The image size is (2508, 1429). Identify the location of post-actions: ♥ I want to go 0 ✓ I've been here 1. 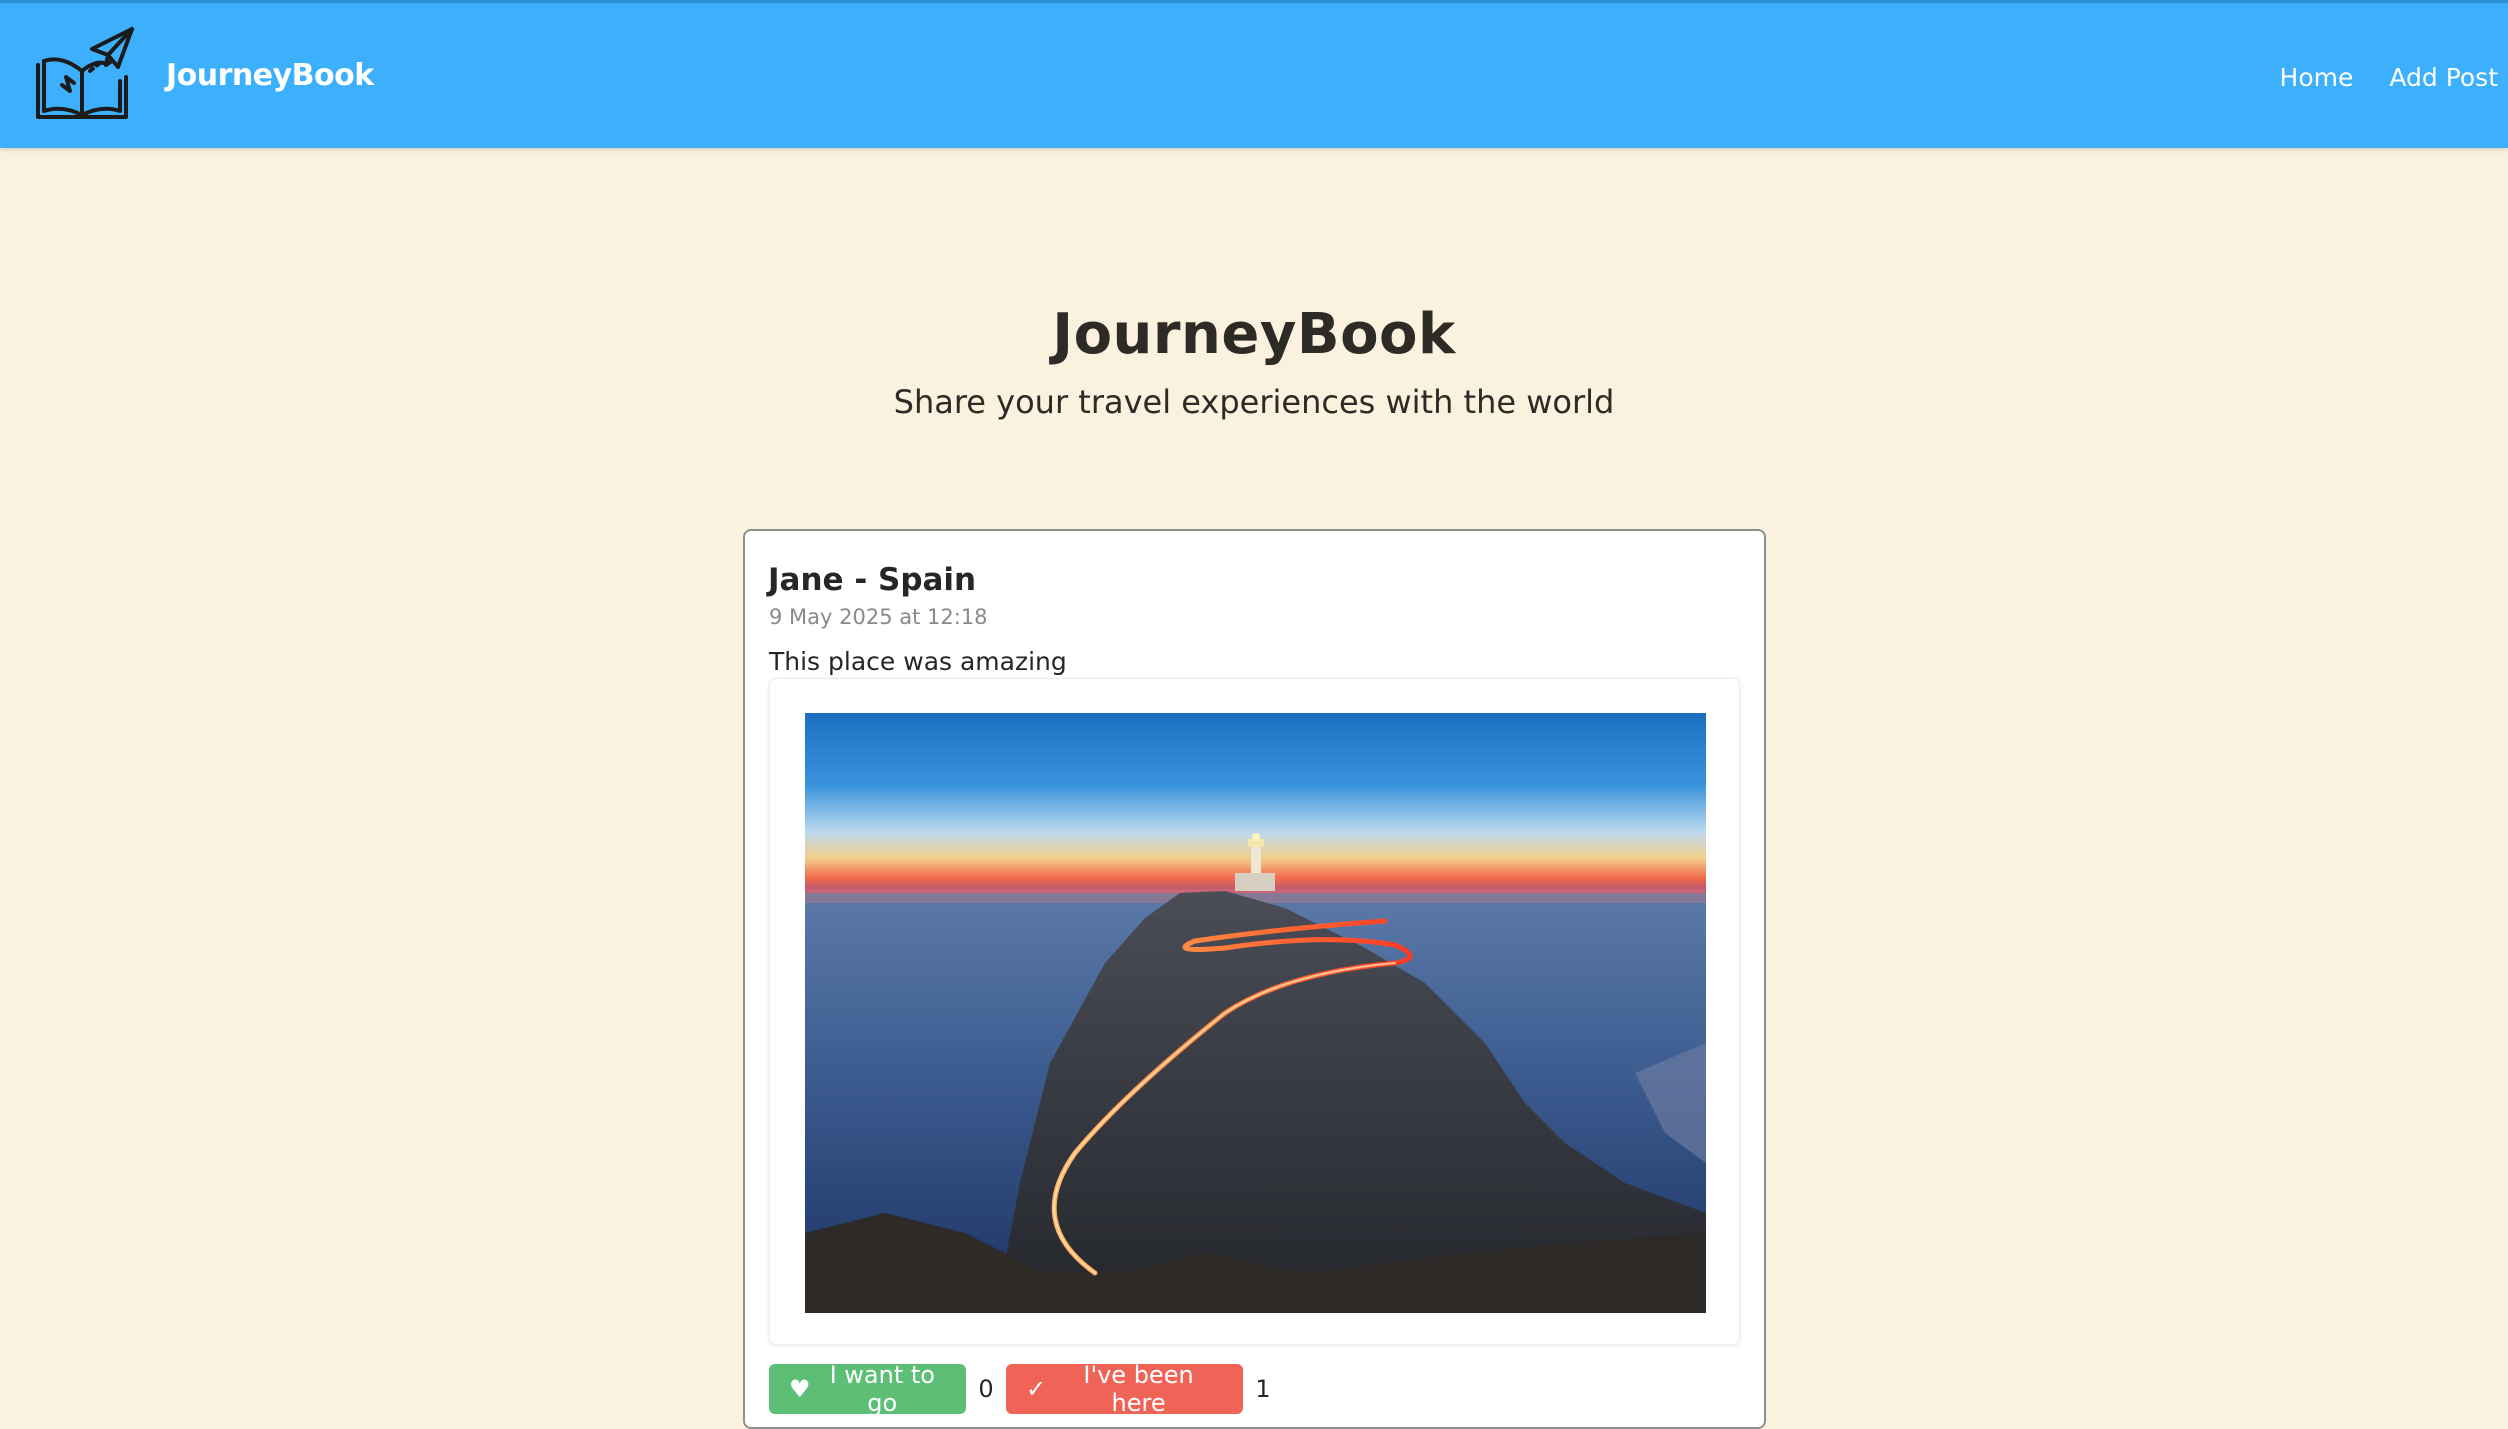
(1026, 1389).